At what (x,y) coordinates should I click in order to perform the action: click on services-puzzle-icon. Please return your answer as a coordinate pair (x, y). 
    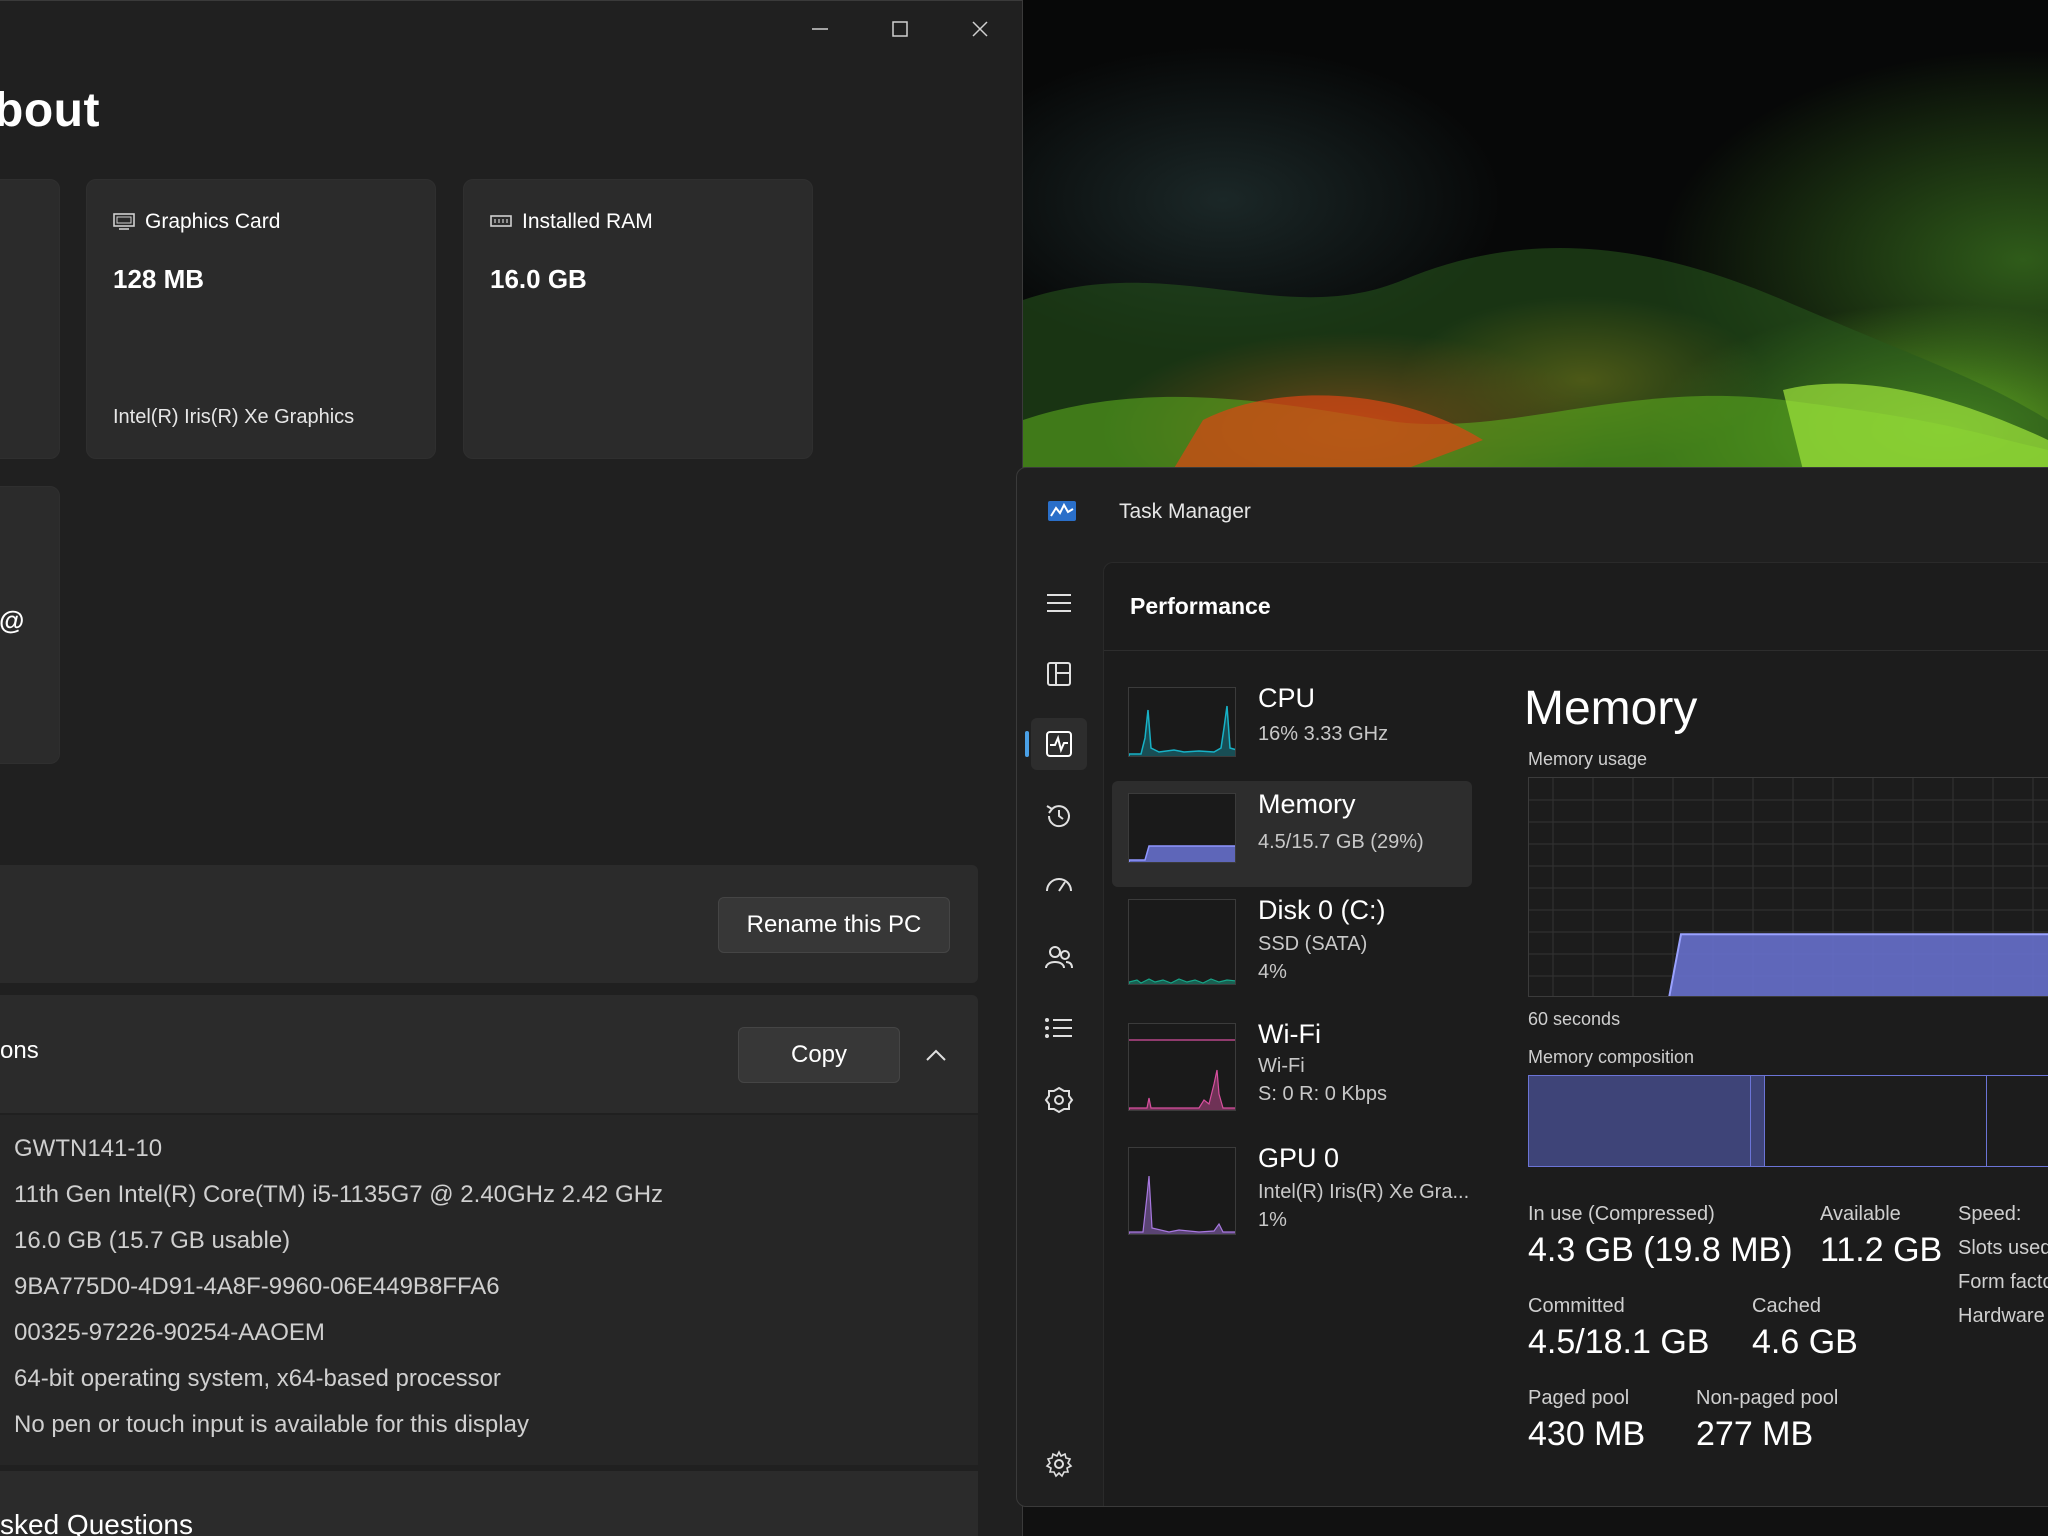
    Looking at the image, I should click on (1059, 1100).